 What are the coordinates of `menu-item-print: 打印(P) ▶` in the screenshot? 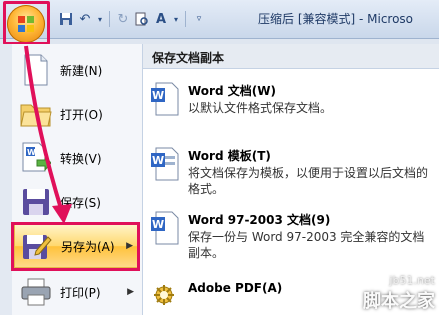 It's located at (77, 292).